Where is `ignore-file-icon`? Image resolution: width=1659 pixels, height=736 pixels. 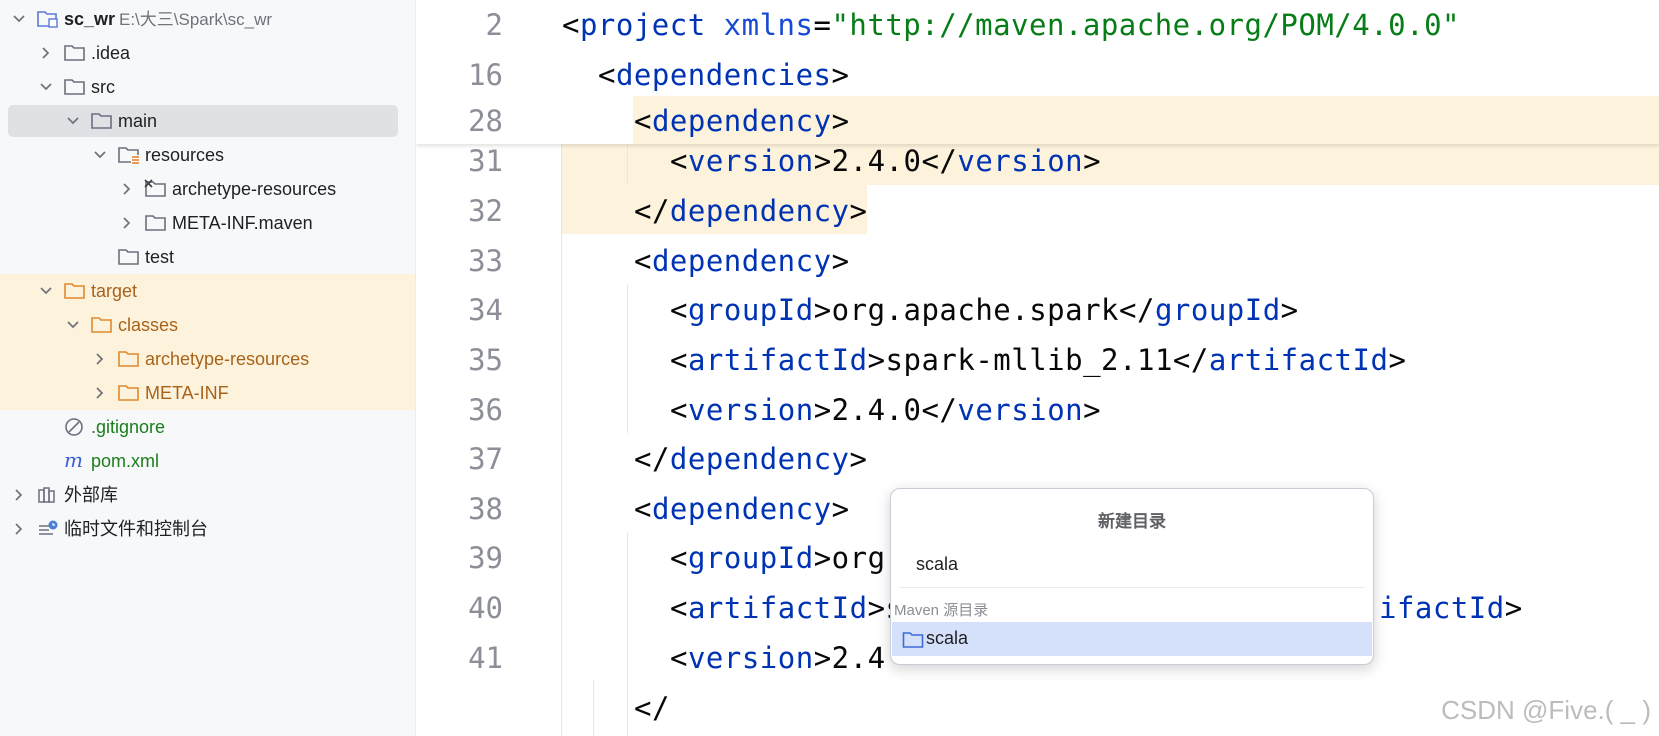
ignore-file-icon is located at coordinates (74, 427).